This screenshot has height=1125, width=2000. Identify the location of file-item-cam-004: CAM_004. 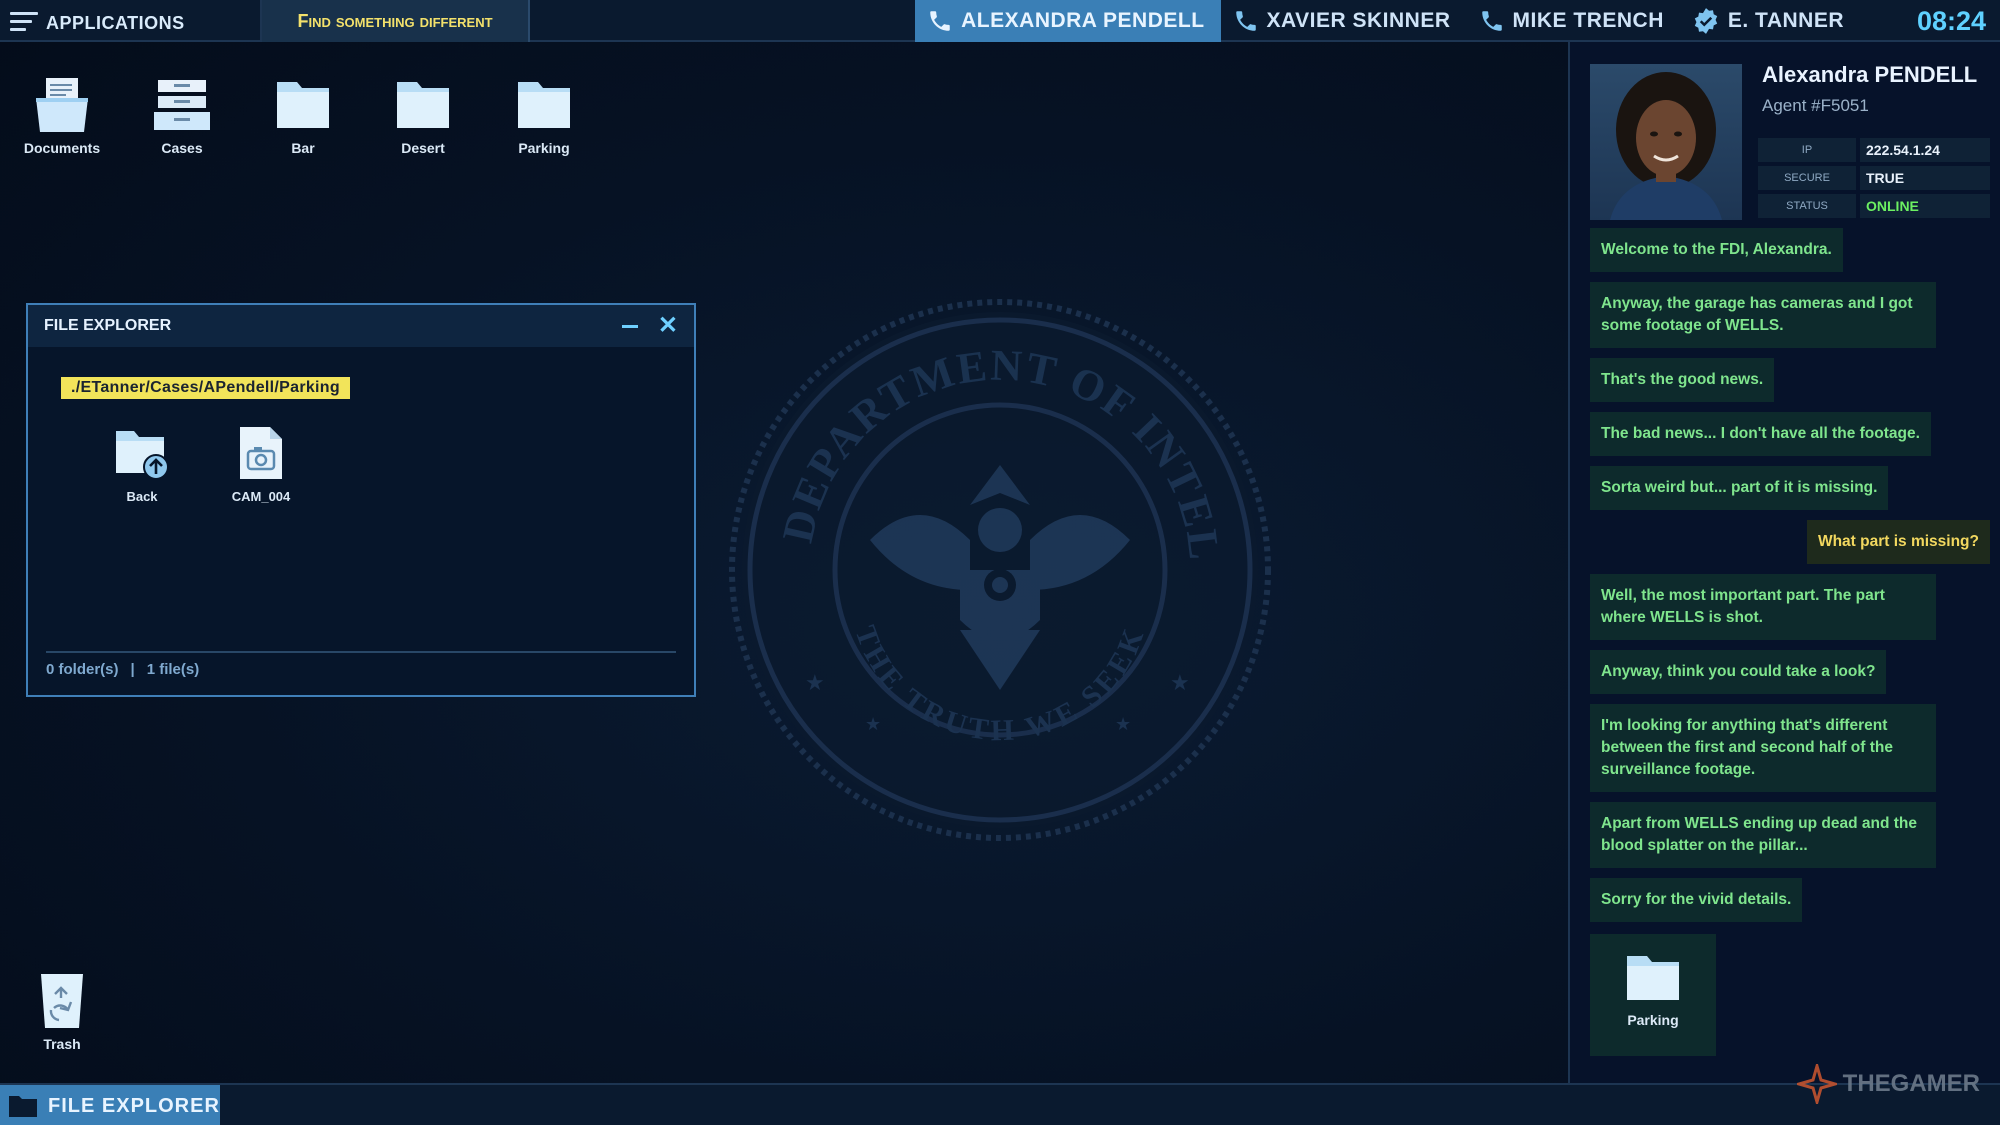
(261, 464).